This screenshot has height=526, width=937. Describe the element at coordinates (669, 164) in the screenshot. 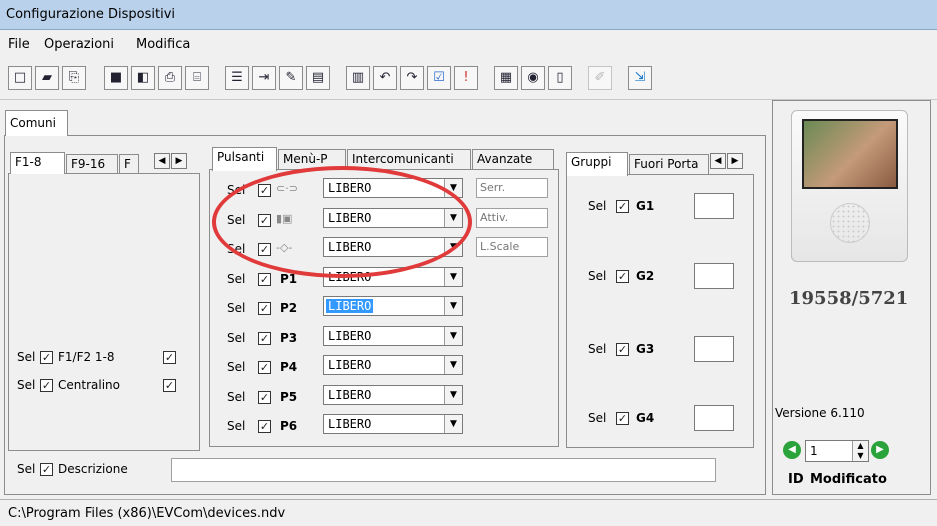

I see `tab-fuori-porta: Fuori Porta` at that location.